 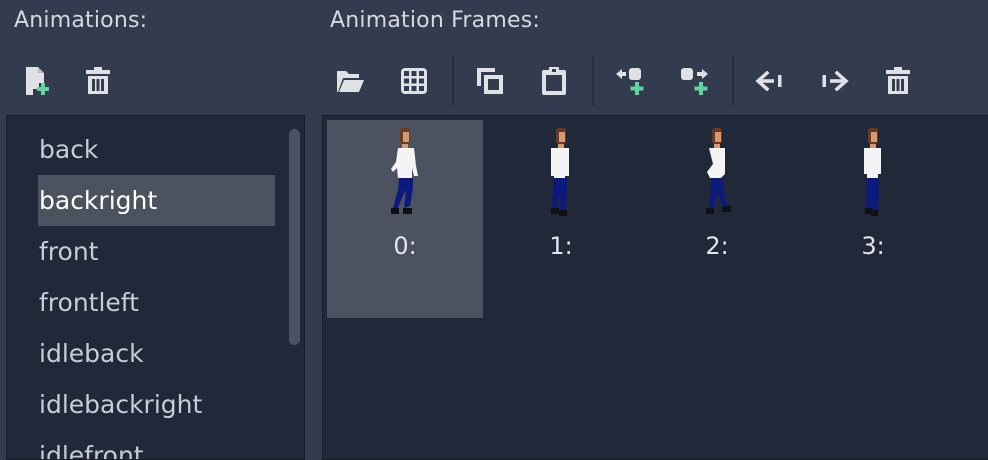 I want to click on animations-scrollbar, so click(x=294, y=237).